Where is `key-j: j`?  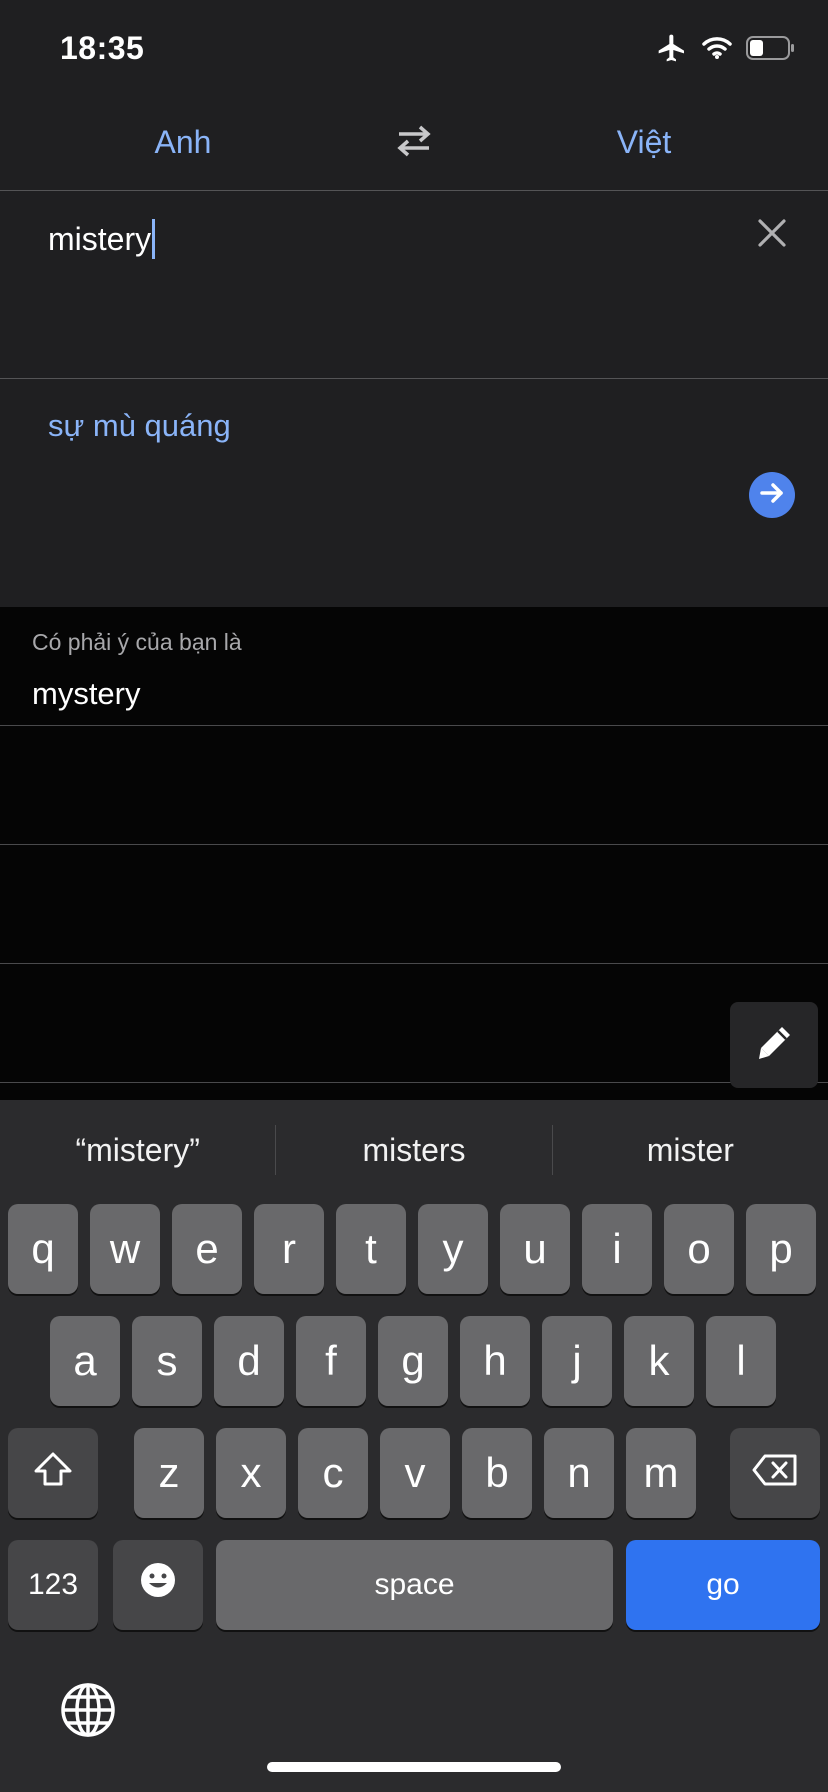
key-j: j is located at coordinates (577, 1361).